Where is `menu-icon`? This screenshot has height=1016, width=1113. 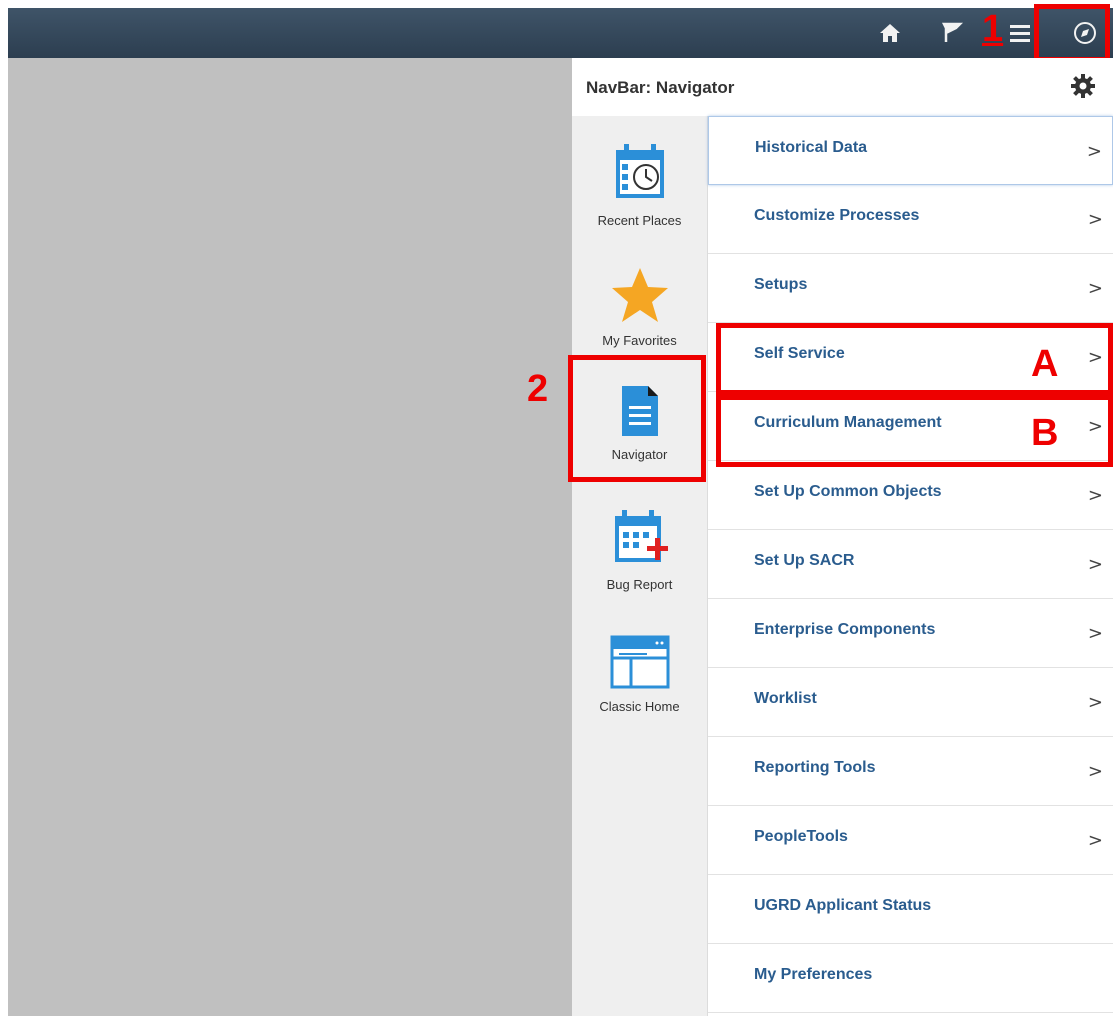
menu-icon is located at coordinates (1020, 33).